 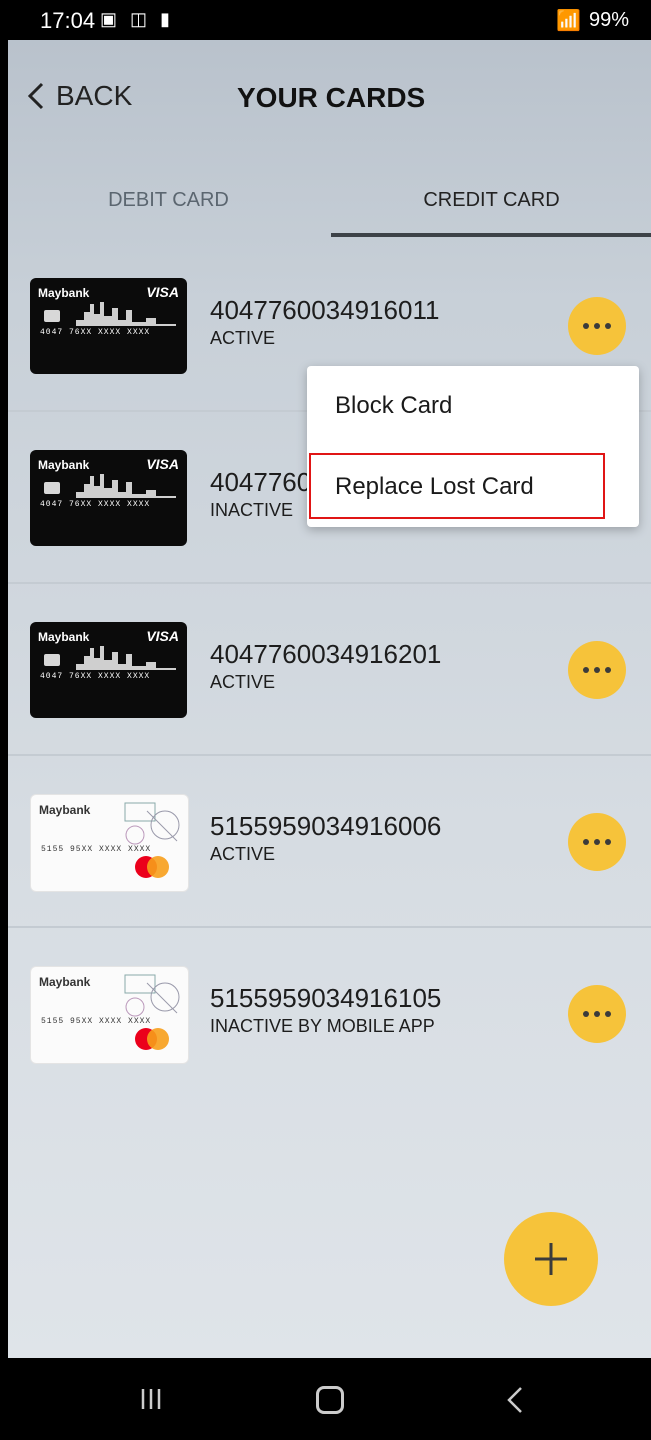 What do you see at coordinates (326, 826) in the screenshot?
I see `card-number: 5155959034916006` at bounding box center [326, 826].